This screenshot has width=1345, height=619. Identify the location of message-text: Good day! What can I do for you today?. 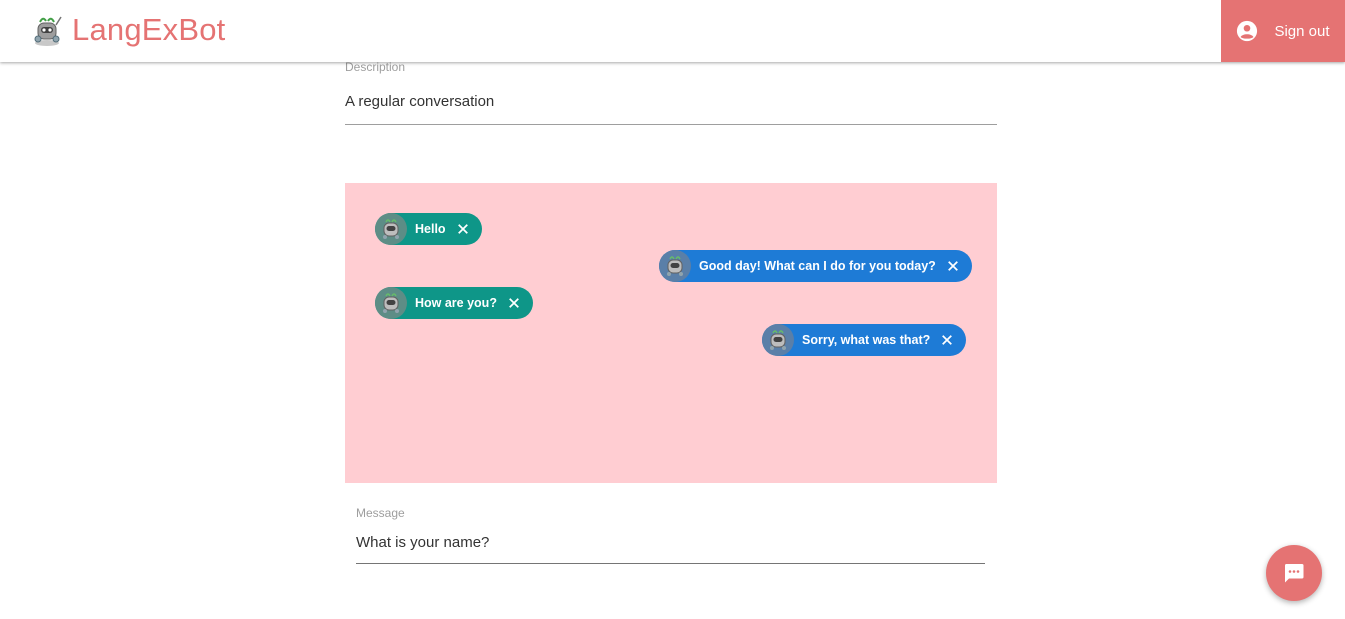
(817, 266).